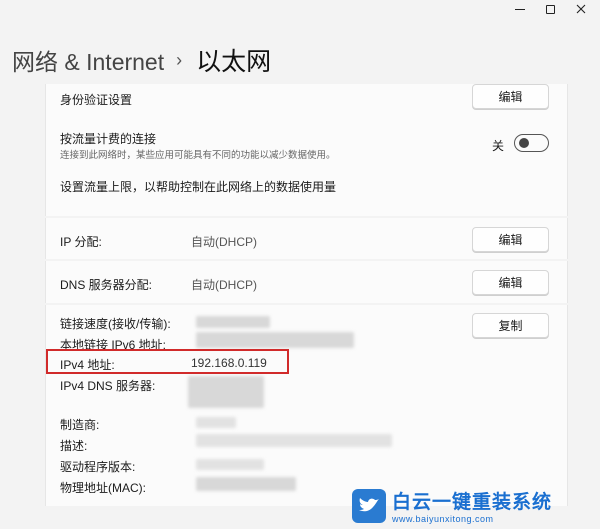 The image size is (600, 529). Describe the element at coordinates (106, 285) in the screenshot. I see `dns-assignment-label: DNS 服务器分配:` at that location.